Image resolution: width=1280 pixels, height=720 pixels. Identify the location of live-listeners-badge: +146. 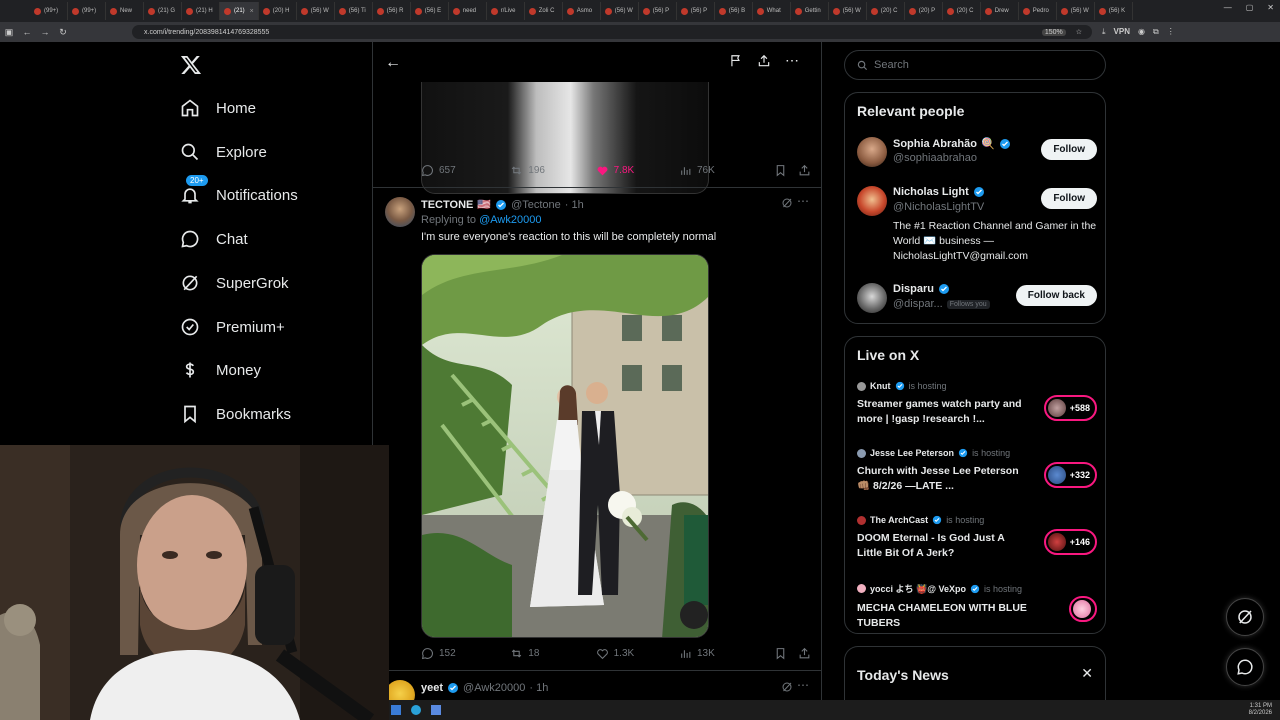
(1070, 542).